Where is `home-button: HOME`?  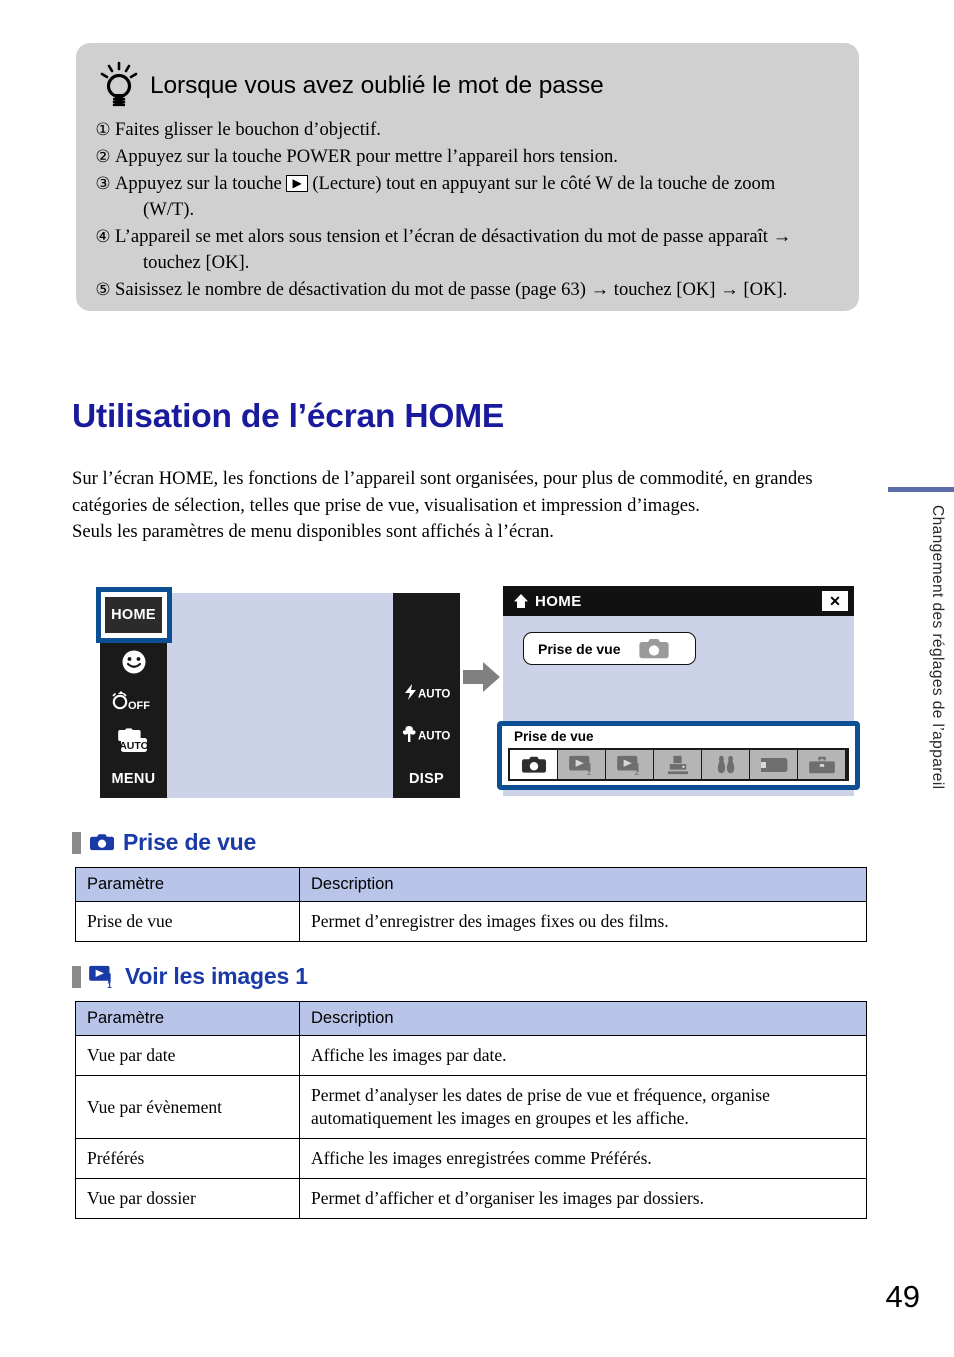
home-button: HOME is located at coordinates (133, 615).